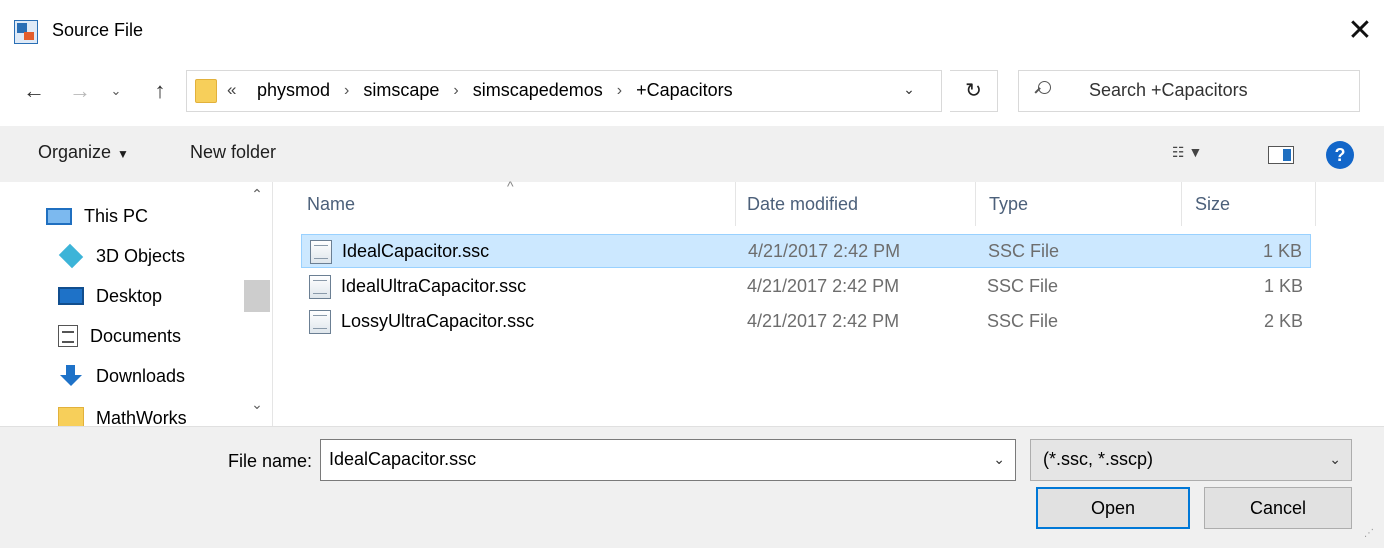 The image size is (1384, 548). Describe the element at coordinates (1360, 32) in the screenshot. I see `close-button: ✕` at that location.